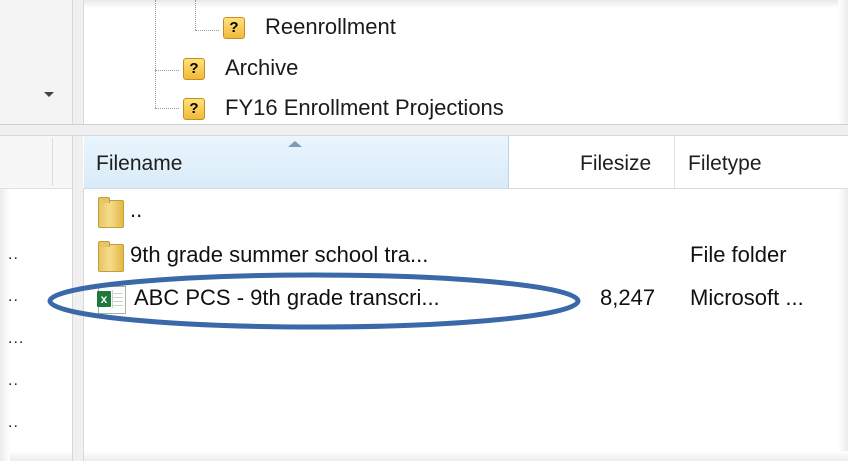 The image size is (848, 461). Describe the element at coordinates (843, 230) in the screenshot. I see `screenshot-edge-right` at that location.